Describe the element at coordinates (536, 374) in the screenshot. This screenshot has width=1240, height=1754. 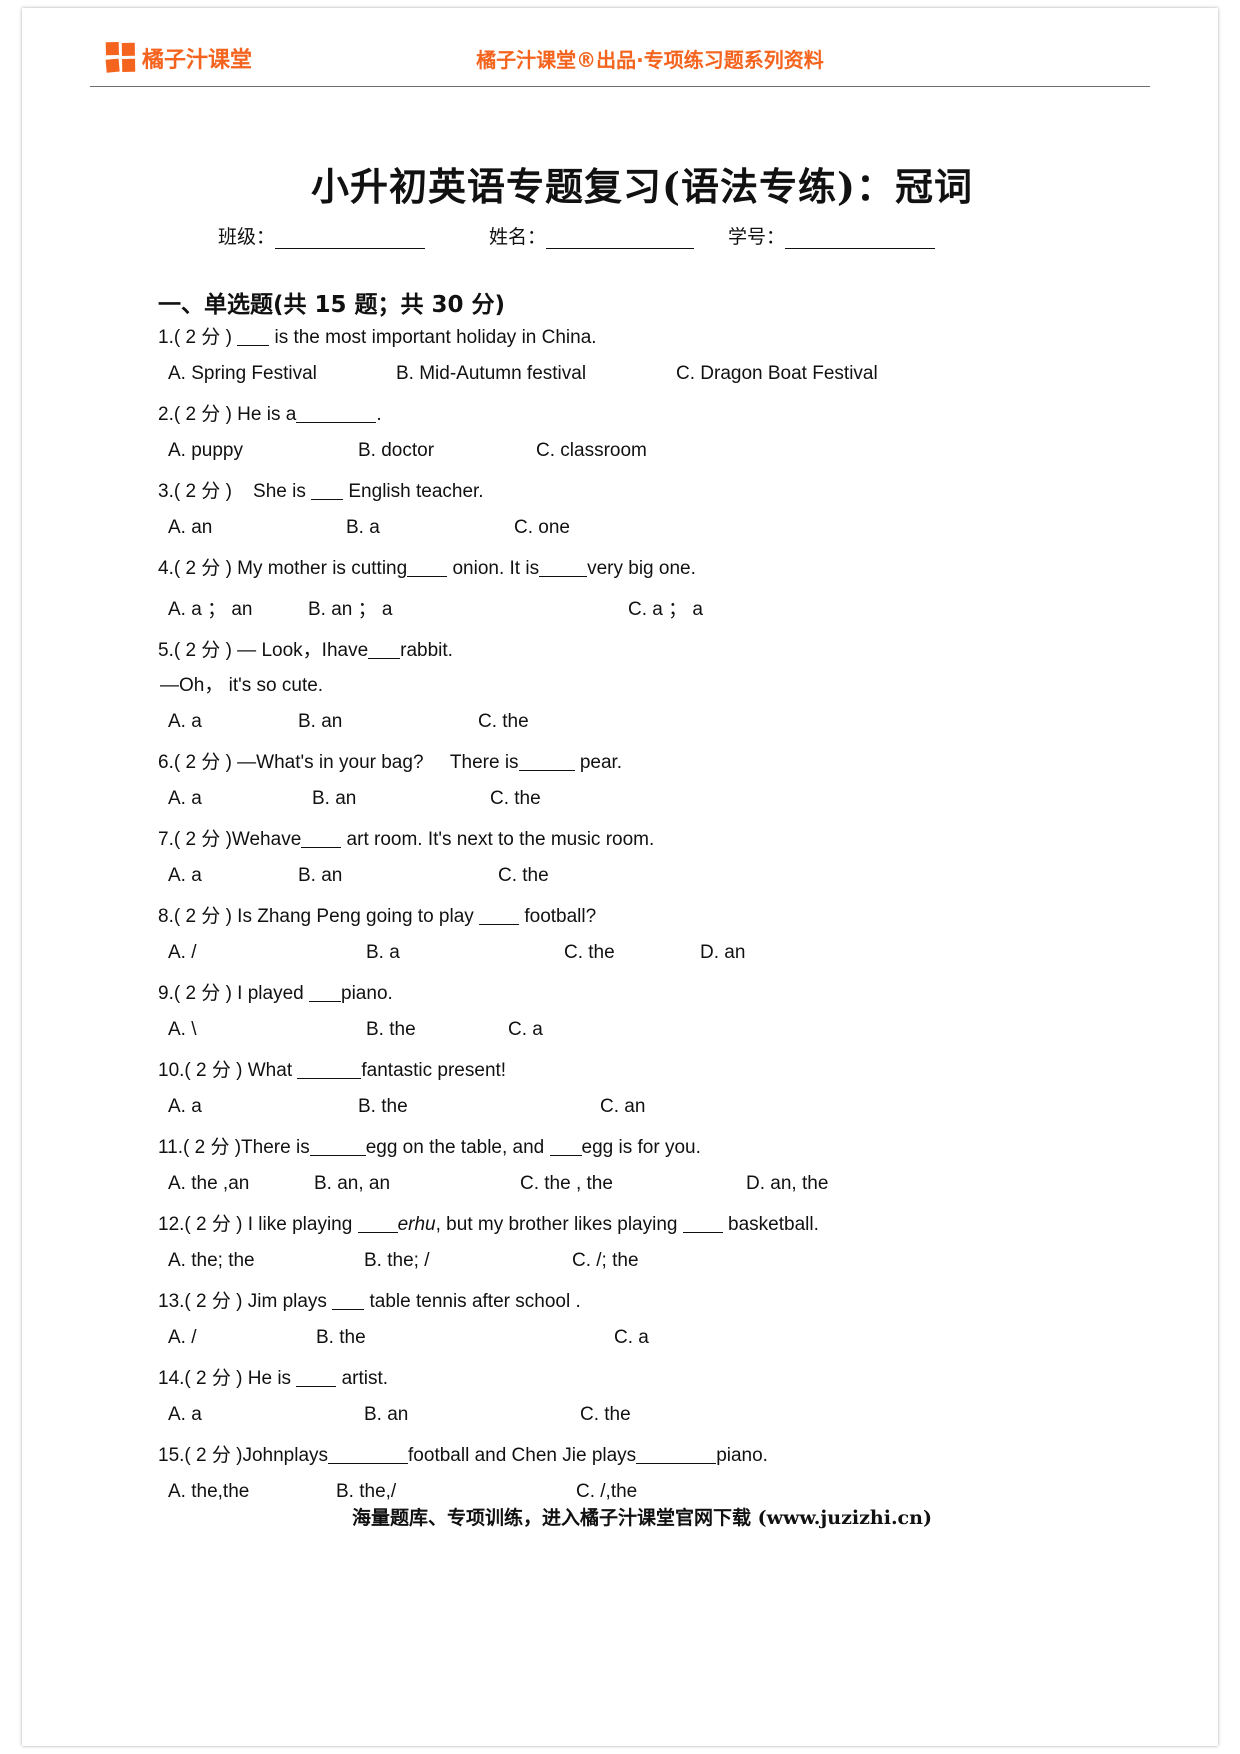
I see `option-choice: B. Mid-Autumn festival` at that location.